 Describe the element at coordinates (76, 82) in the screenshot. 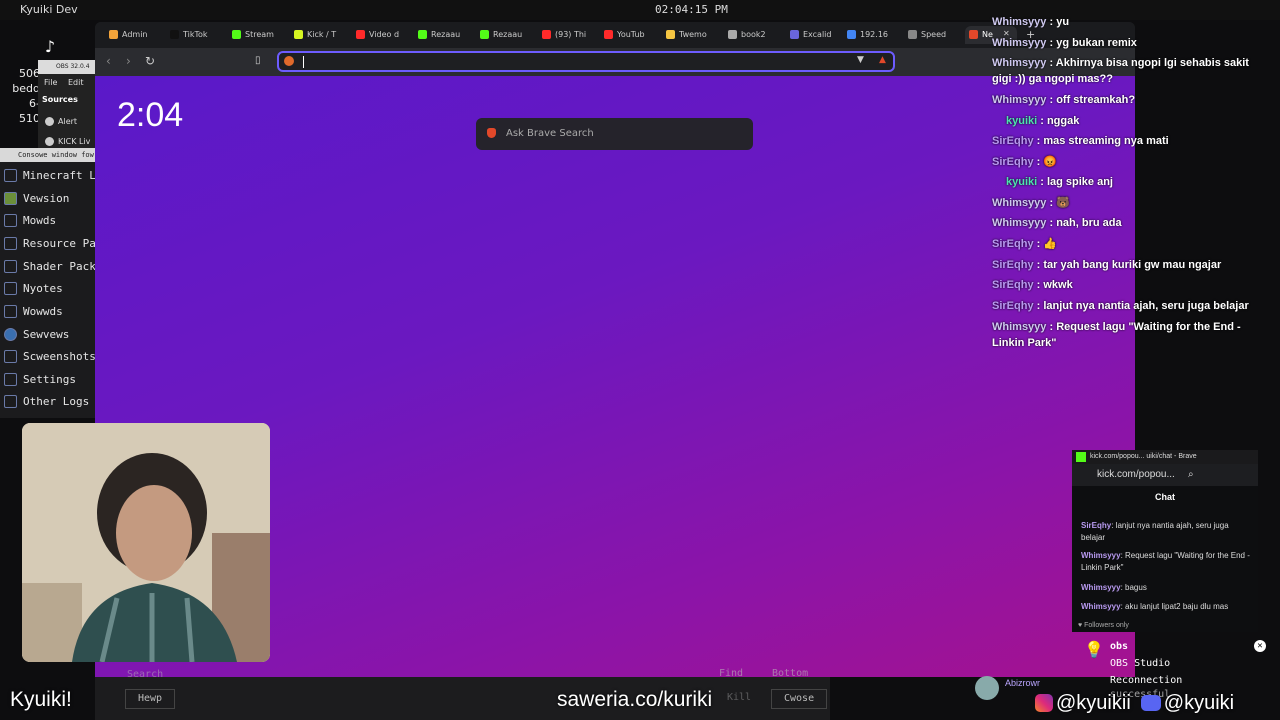

I see `menu-edit: Edit` at that location.